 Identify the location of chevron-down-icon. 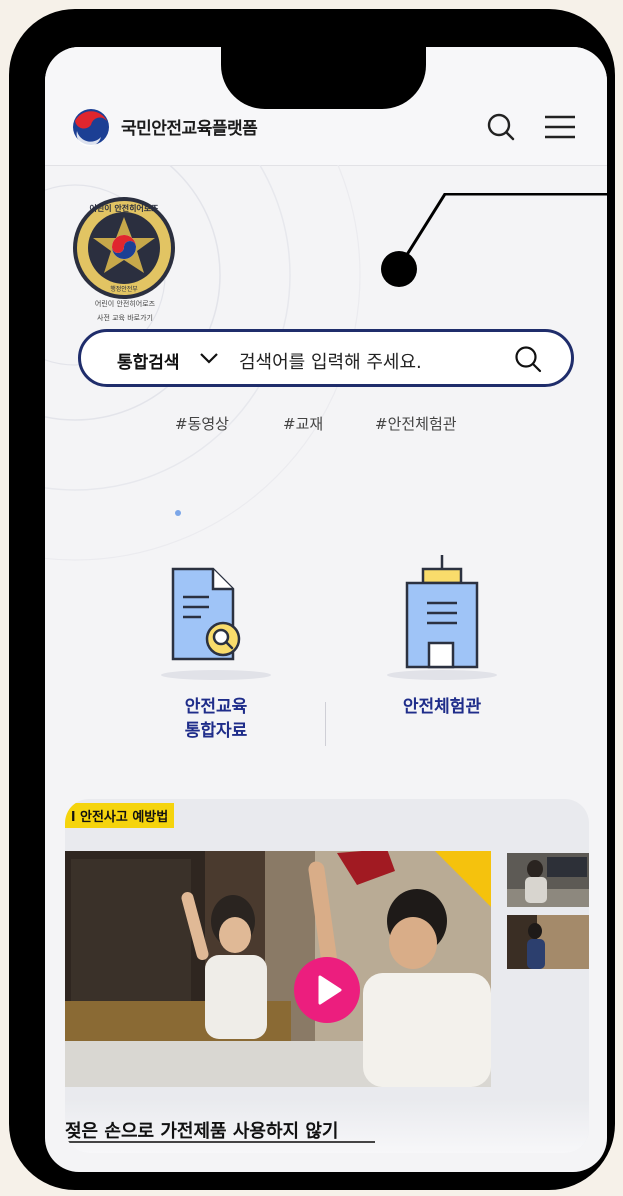
(209, 358).